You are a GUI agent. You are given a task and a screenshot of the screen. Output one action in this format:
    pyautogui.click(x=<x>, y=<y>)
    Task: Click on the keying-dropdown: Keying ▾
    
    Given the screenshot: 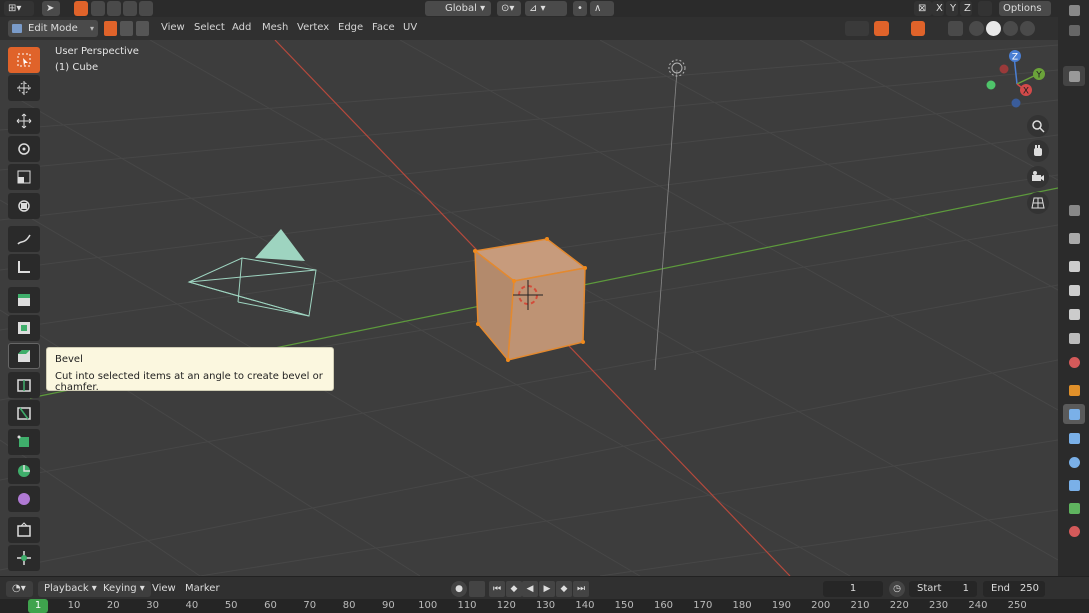 What is the action you would take?
    pyautogui.click(x=124, y=589)
    